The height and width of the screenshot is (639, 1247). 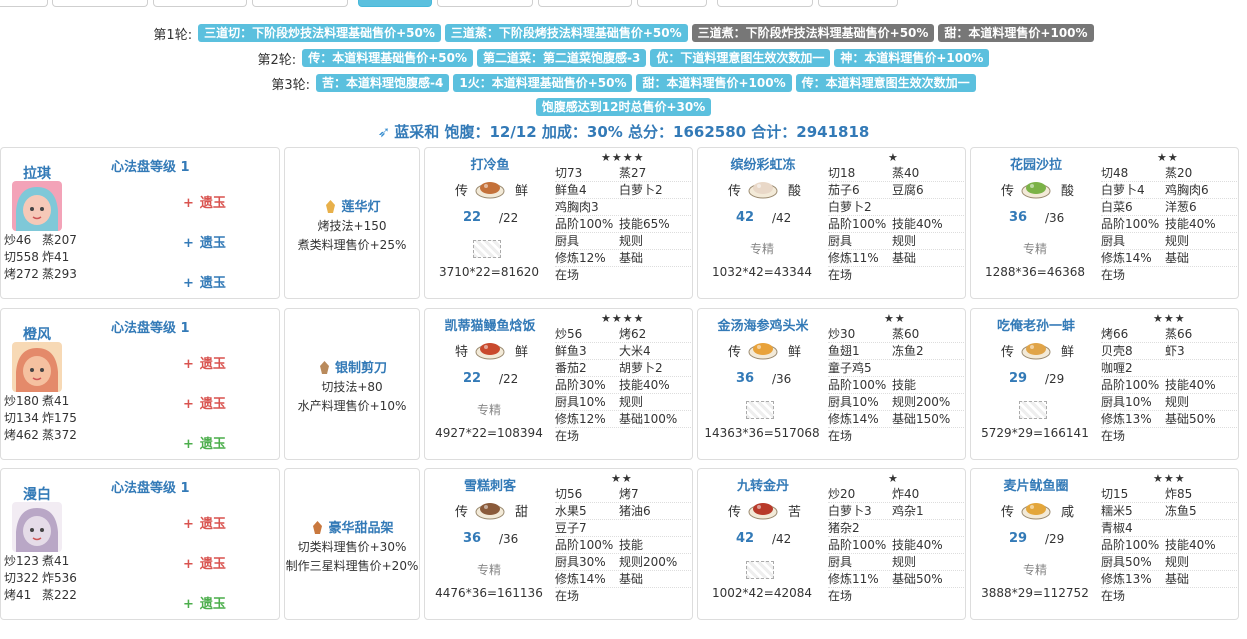 I want to click on equipment-card: 银制剪刀 切技法+80 水产料理售价+10%, so click(x=352, y=384).